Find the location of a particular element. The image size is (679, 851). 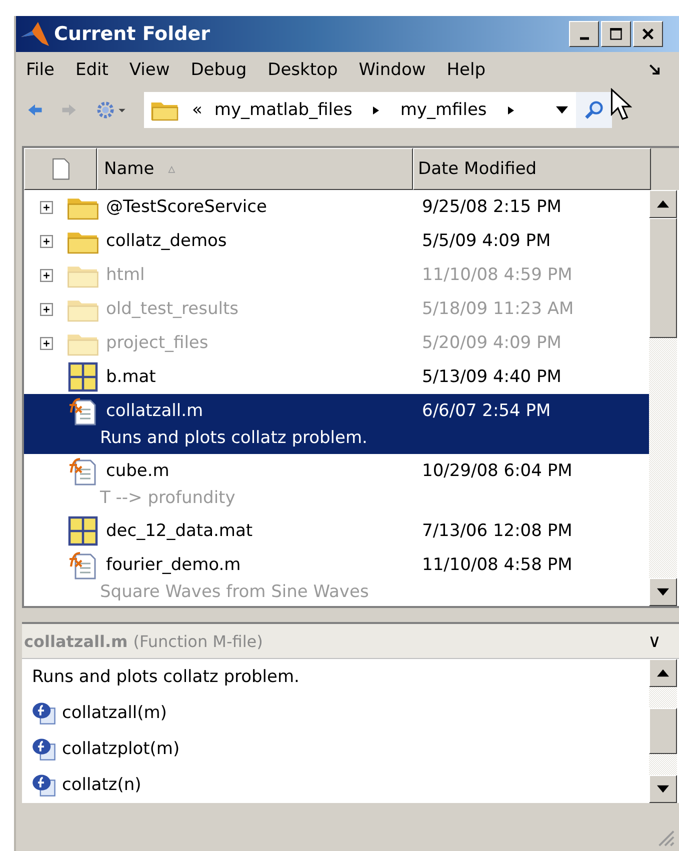

undock-arrow-icon is located at coordinates (655, 70).